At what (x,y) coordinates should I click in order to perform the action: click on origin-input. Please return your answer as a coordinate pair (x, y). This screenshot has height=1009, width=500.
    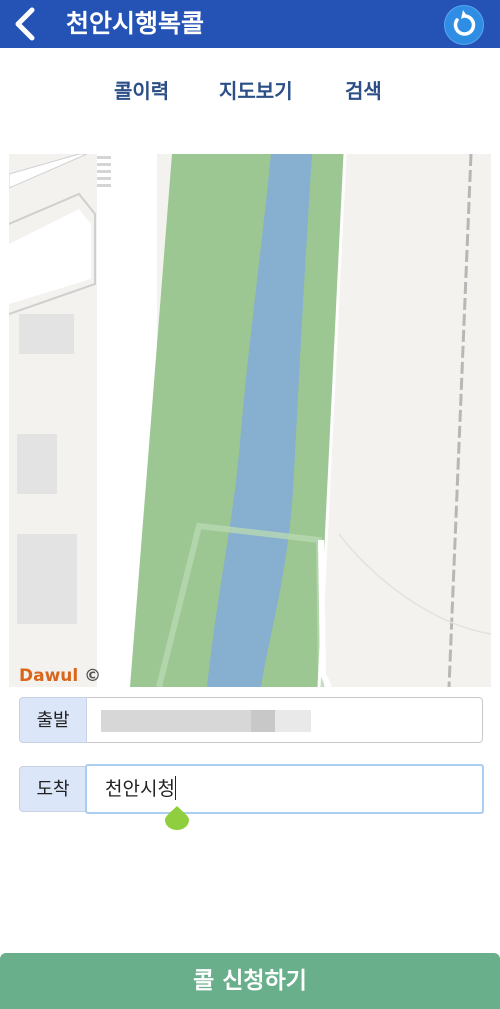
    Looking at the image, I should click on (285, 720).